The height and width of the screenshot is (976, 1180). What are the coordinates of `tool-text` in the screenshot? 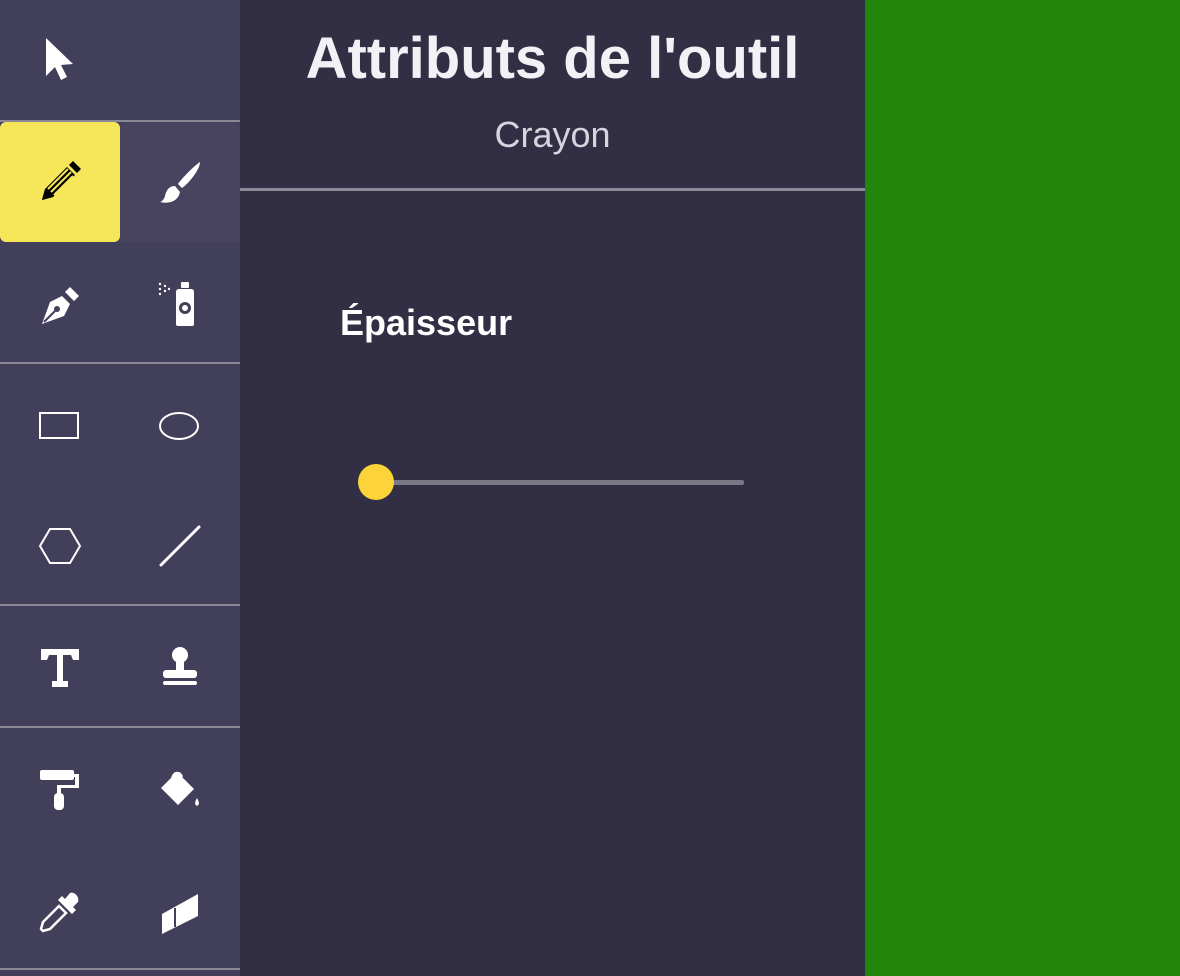 It's located at (60, 668).